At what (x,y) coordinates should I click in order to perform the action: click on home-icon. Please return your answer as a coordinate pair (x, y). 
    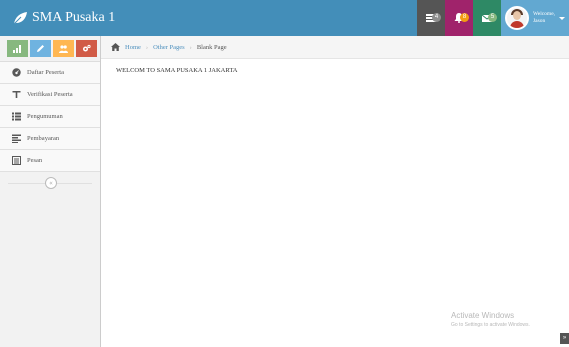
    Looking at the image, I should click on (115, 47).